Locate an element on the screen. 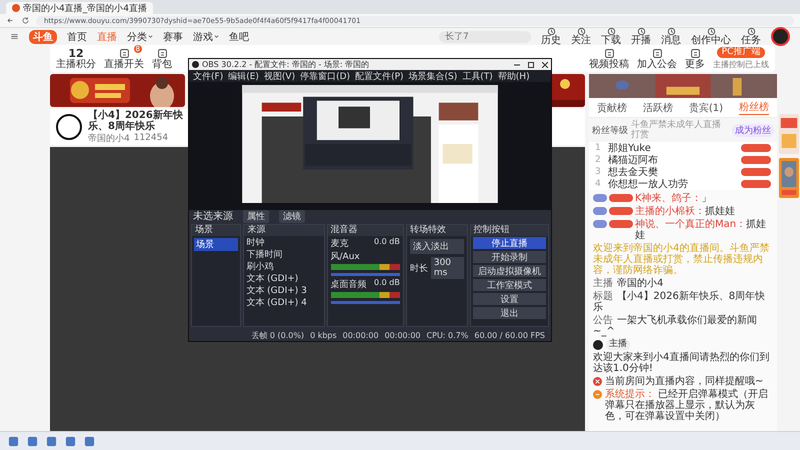 The height and width of the screenshot is (450, 800). search-field: 长了7 is located at coordinates (485, 36).